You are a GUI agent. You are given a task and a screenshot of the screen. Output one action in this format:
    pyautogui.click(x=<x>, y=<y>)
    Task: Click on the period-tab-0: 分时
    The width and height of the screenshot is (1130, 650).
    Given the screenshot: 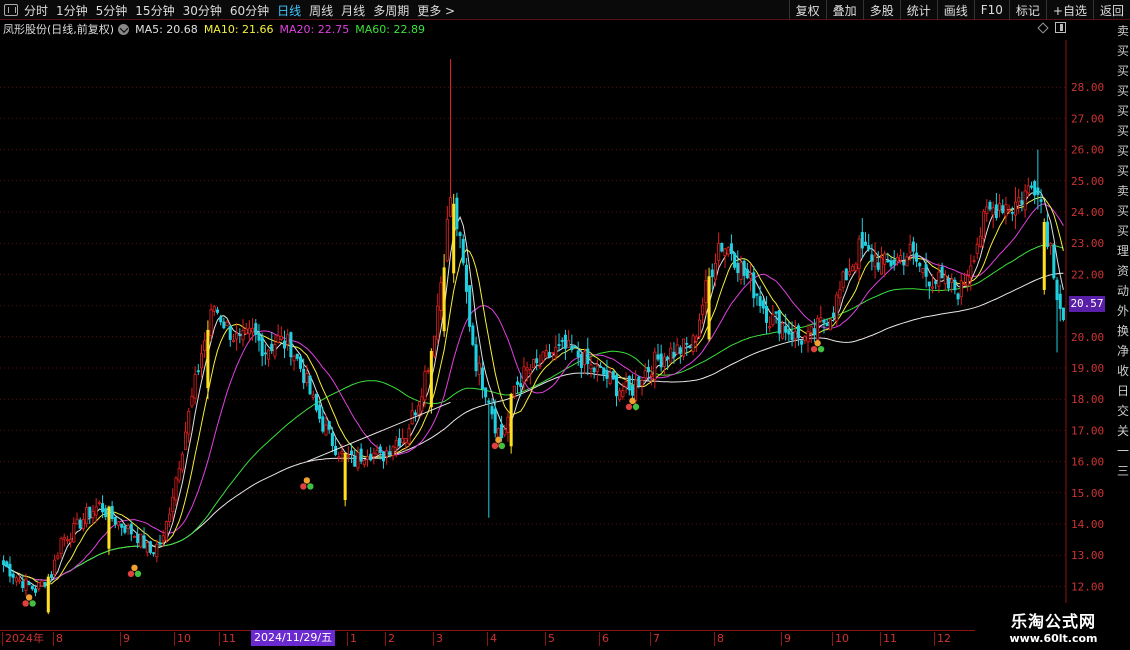 What is the action you would take?
    pyautogui.click(x=36, y=10)
    